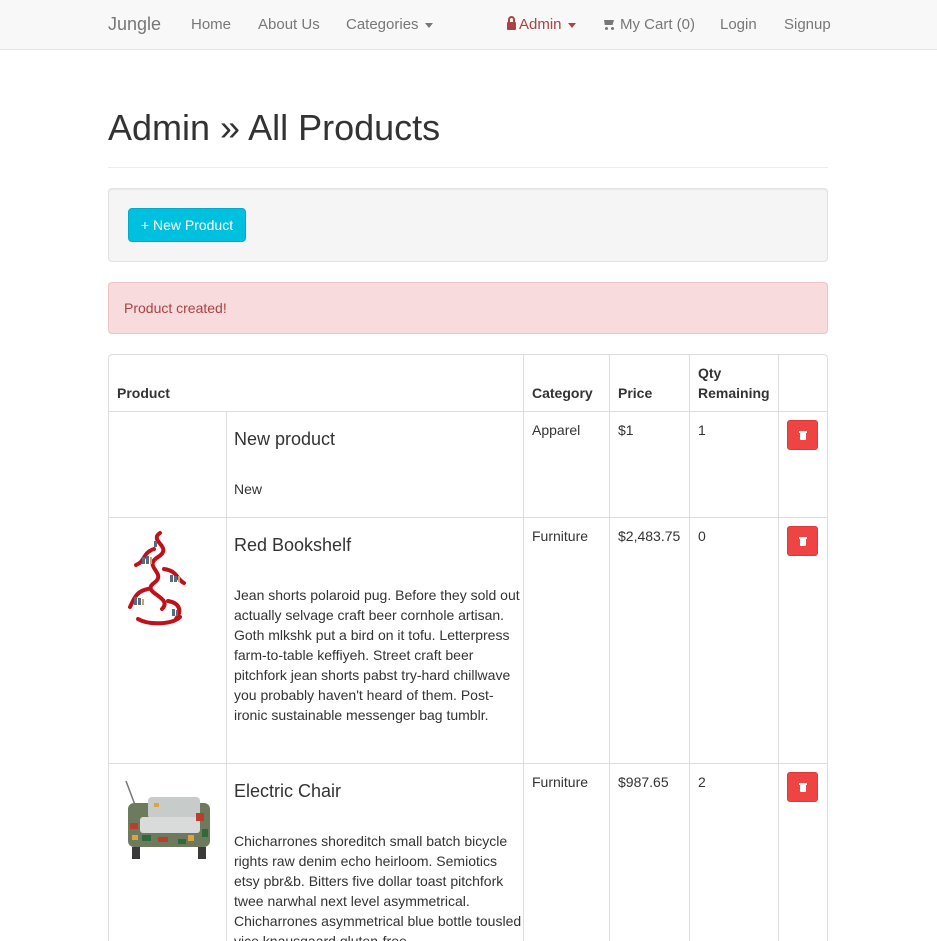  What do you see at coordinates (468, 225) in the screenshot?
I see `toolbar-well: + New Product` at bounding box center [468, 225].